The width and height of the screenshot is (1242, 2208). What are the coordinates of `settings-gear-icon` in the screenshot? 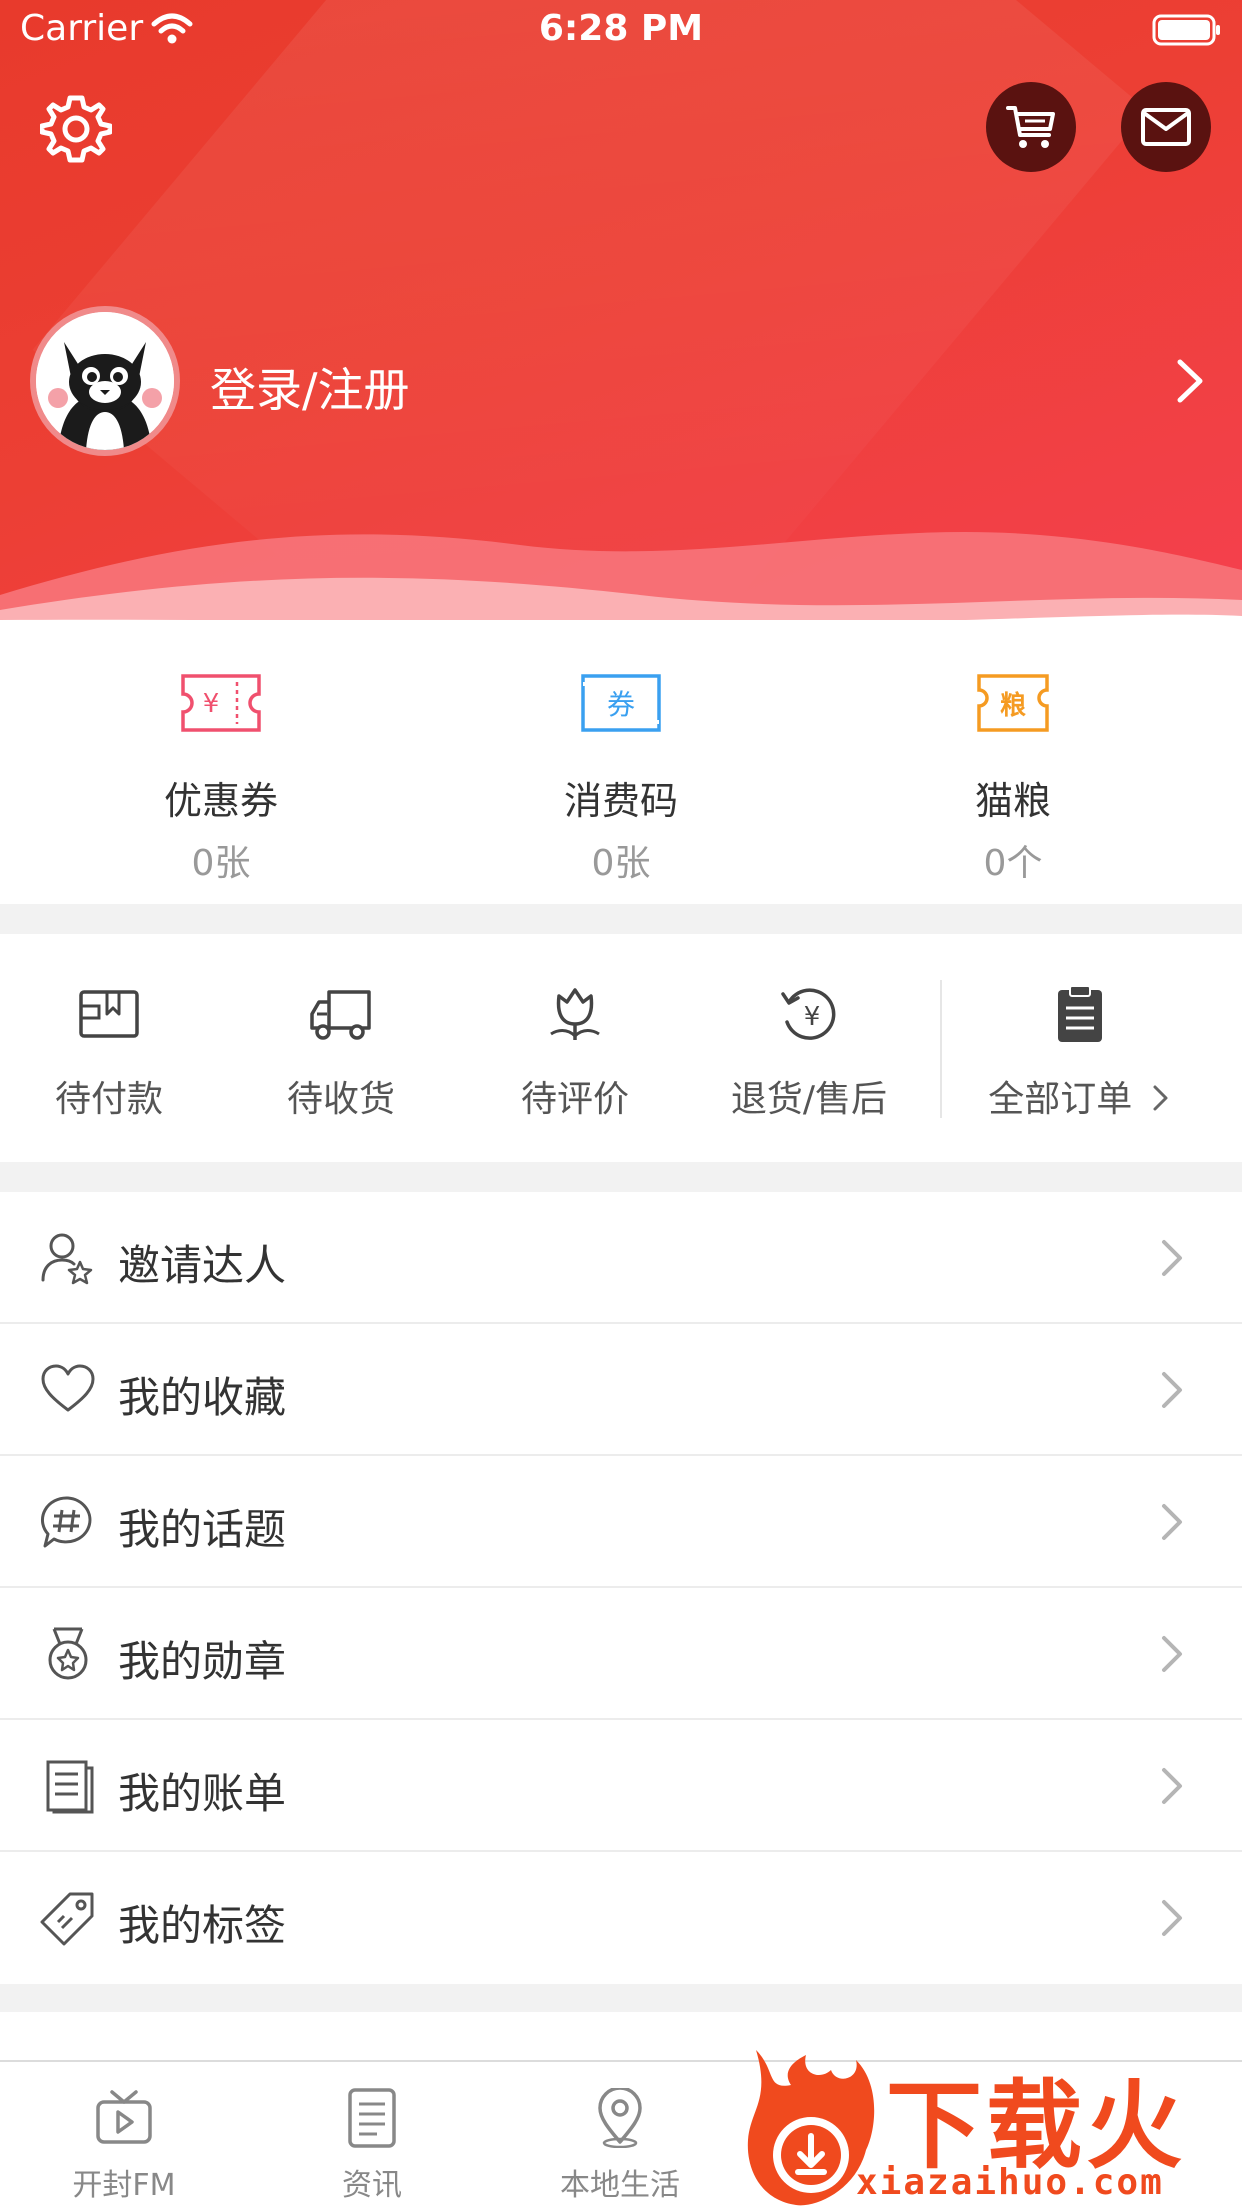 It's located at (76, 128).